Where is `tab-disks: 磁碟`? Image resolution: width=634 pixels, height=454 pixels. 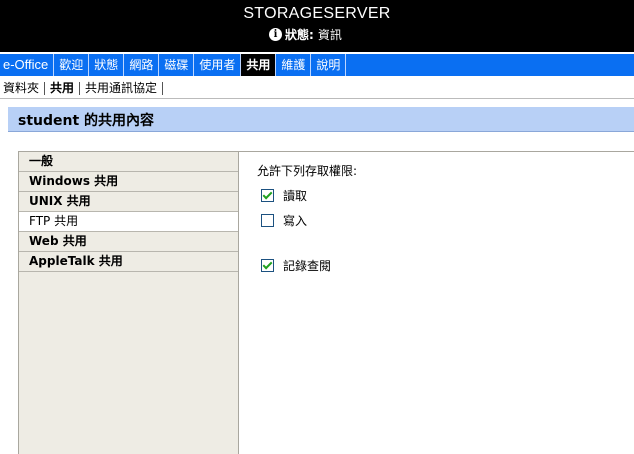
tab-disks: 磁碟 is located at coordinates (177, 65).